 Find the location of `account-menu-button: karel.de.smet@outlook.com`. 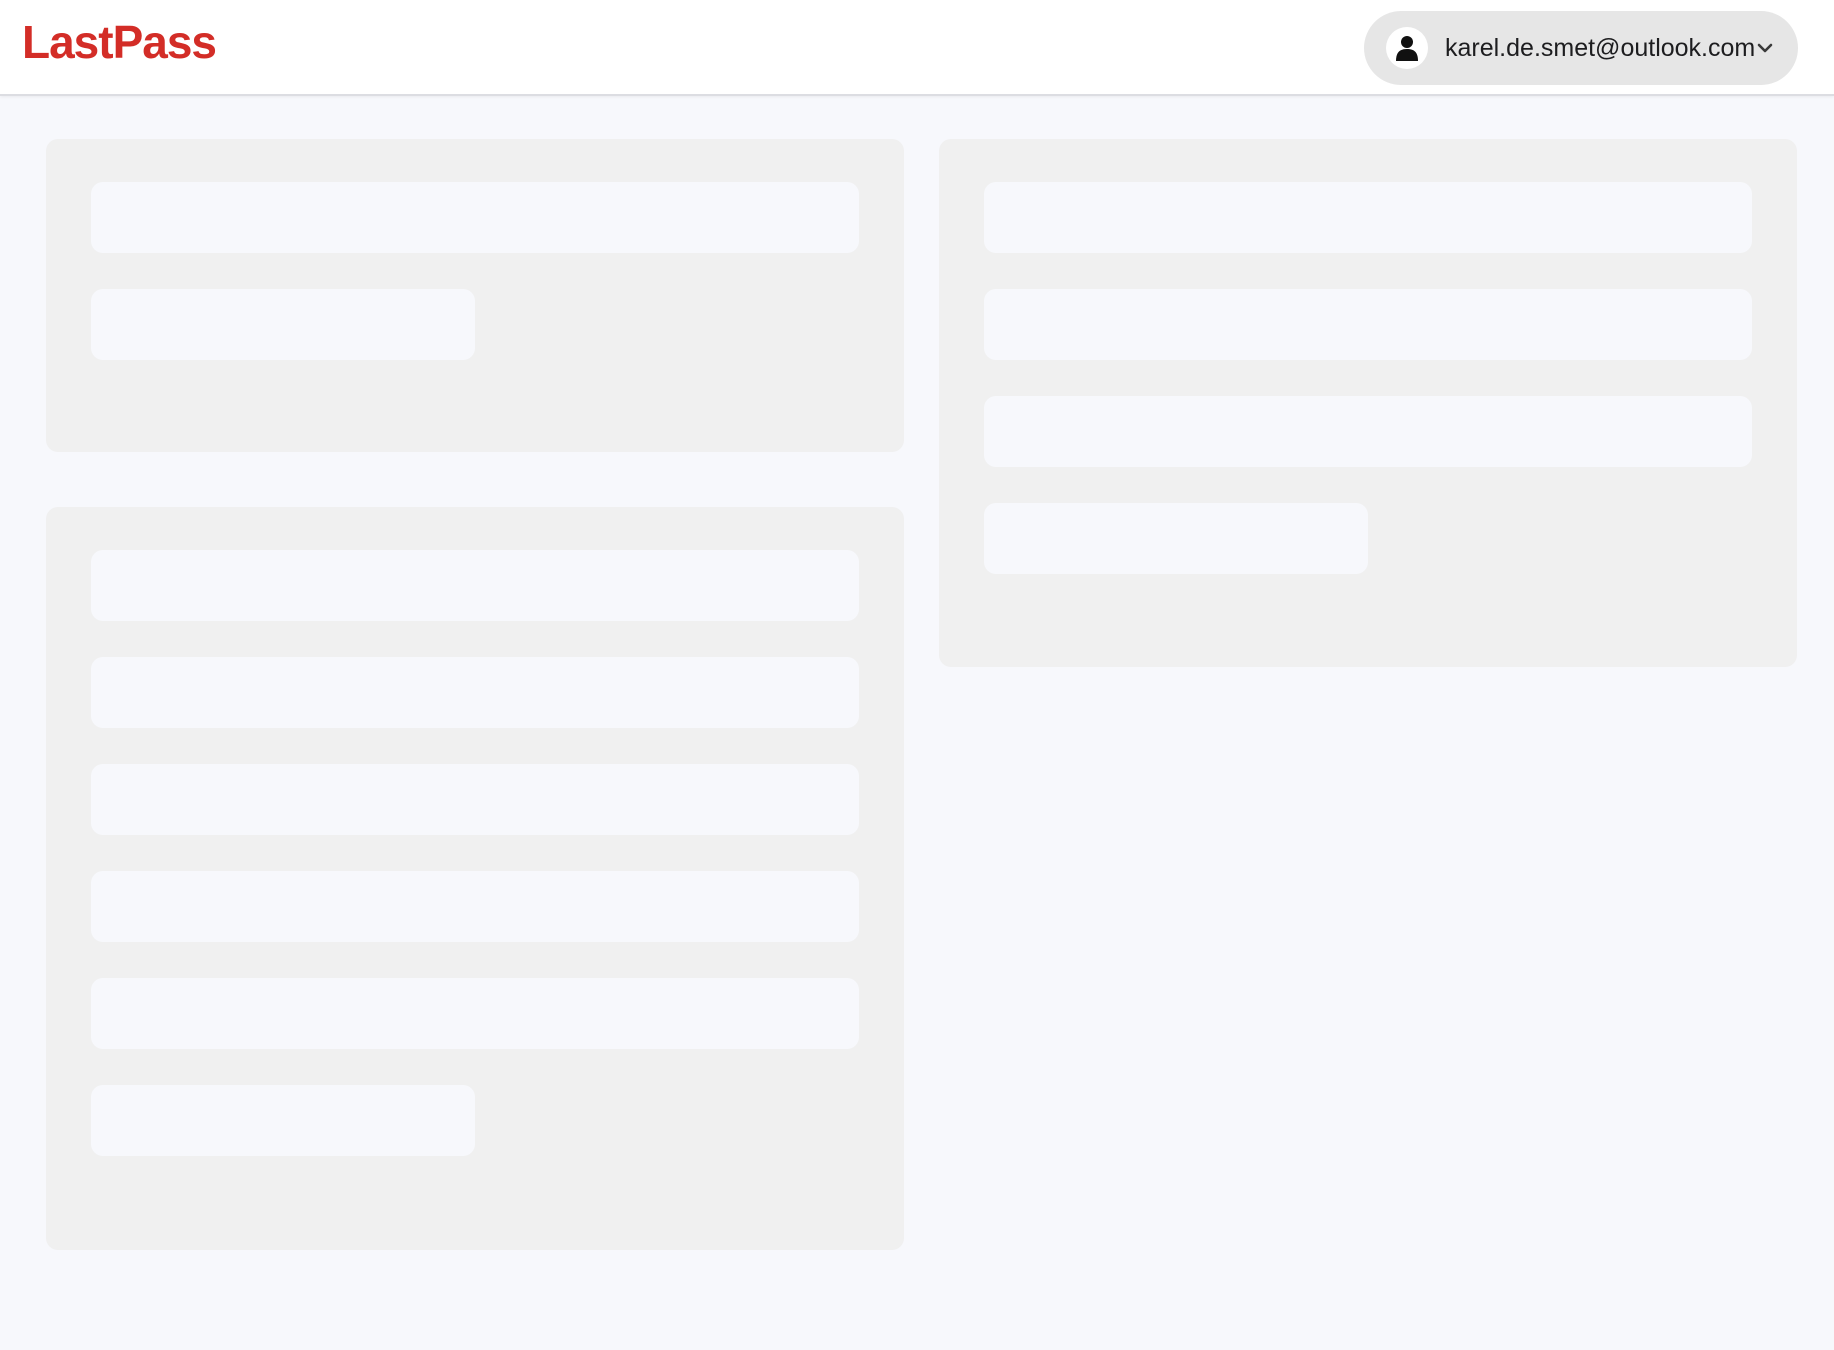

account-menu-button: karel.de.smet@outlook.com is located at coordinates (1581, 48).